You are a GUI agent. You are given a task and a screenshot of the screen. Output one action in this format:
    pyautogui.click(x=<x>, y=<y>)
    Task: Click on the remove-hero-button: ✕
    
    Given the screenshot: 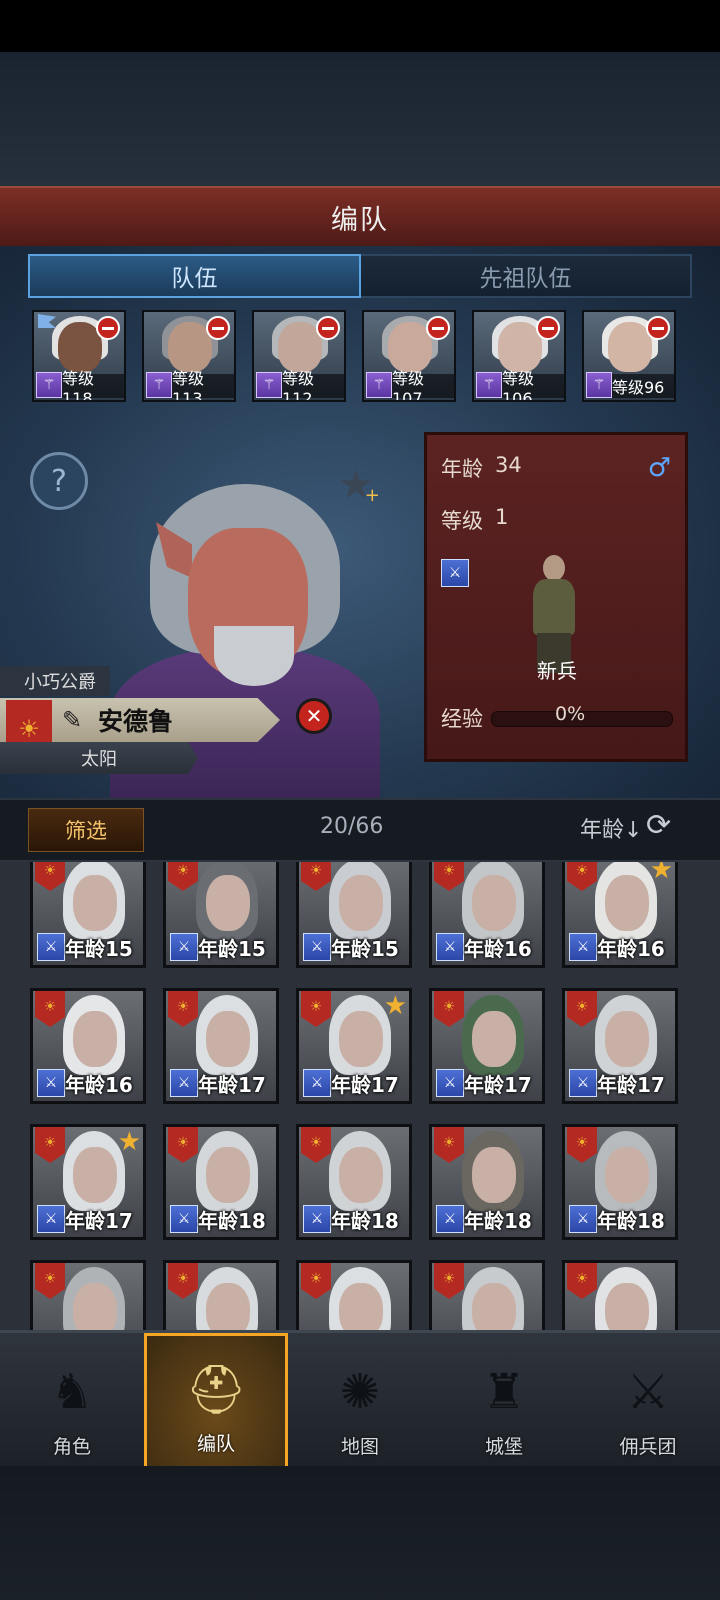 What is the action you would take?
    pyautogui.click(x=314, y=716)
    